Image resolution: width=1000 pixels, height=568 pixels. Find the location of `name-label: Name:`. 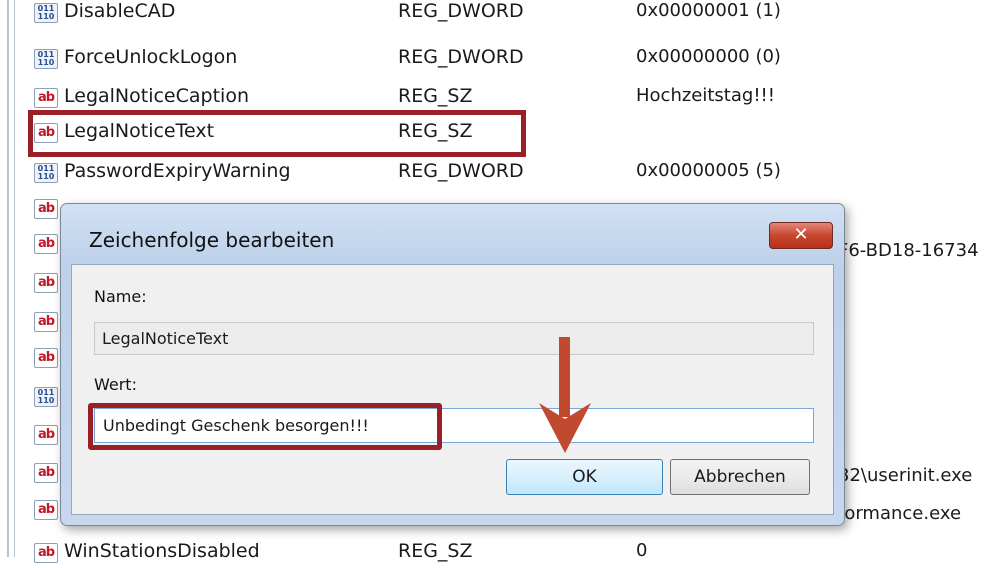

name-label: Name: is located at coordinates (120, 296).